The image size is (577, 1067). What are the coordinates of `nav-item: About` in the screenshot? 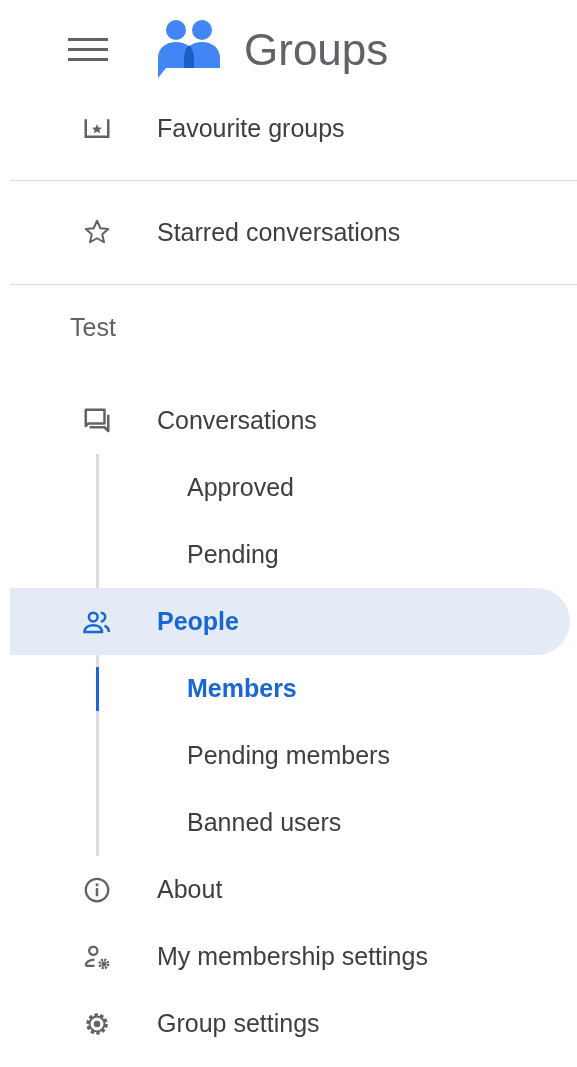 It's located at (290, 889).